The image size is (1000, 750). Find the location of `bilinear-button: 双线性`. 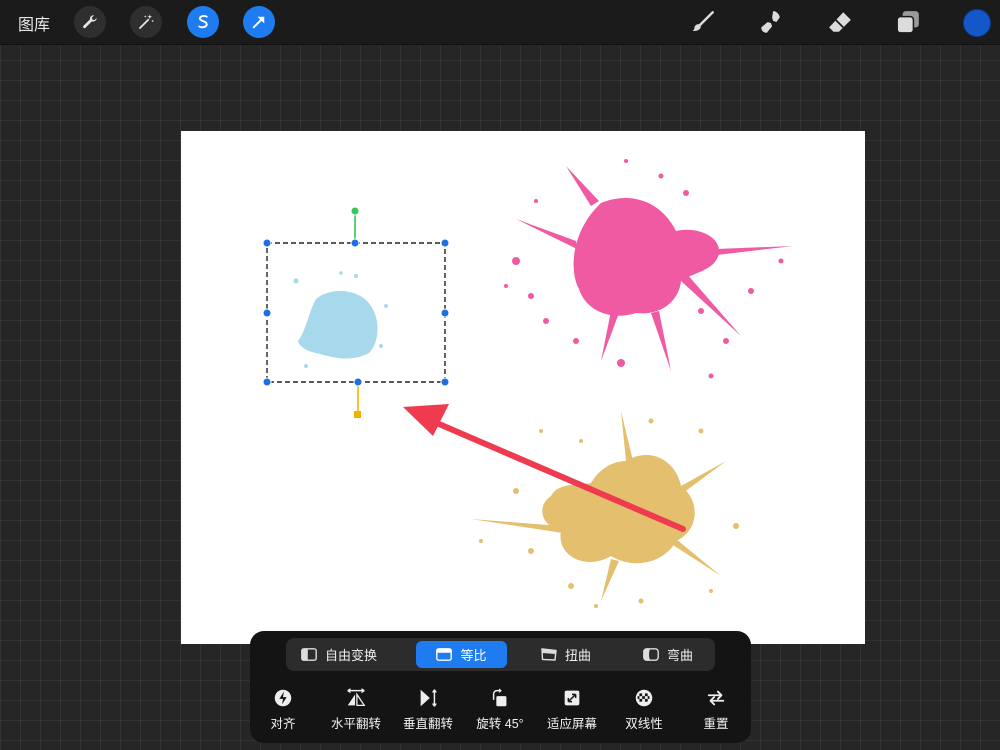

bilinear-button: 双线性 is located at coordinates (644, 709).